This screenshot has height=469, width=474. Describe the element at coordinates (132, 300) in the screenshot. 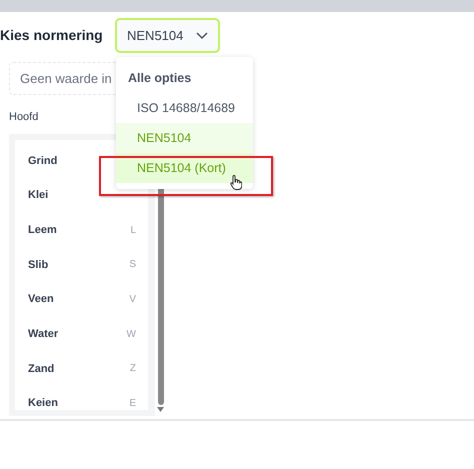

I see `shortcut-key: V` at that location.